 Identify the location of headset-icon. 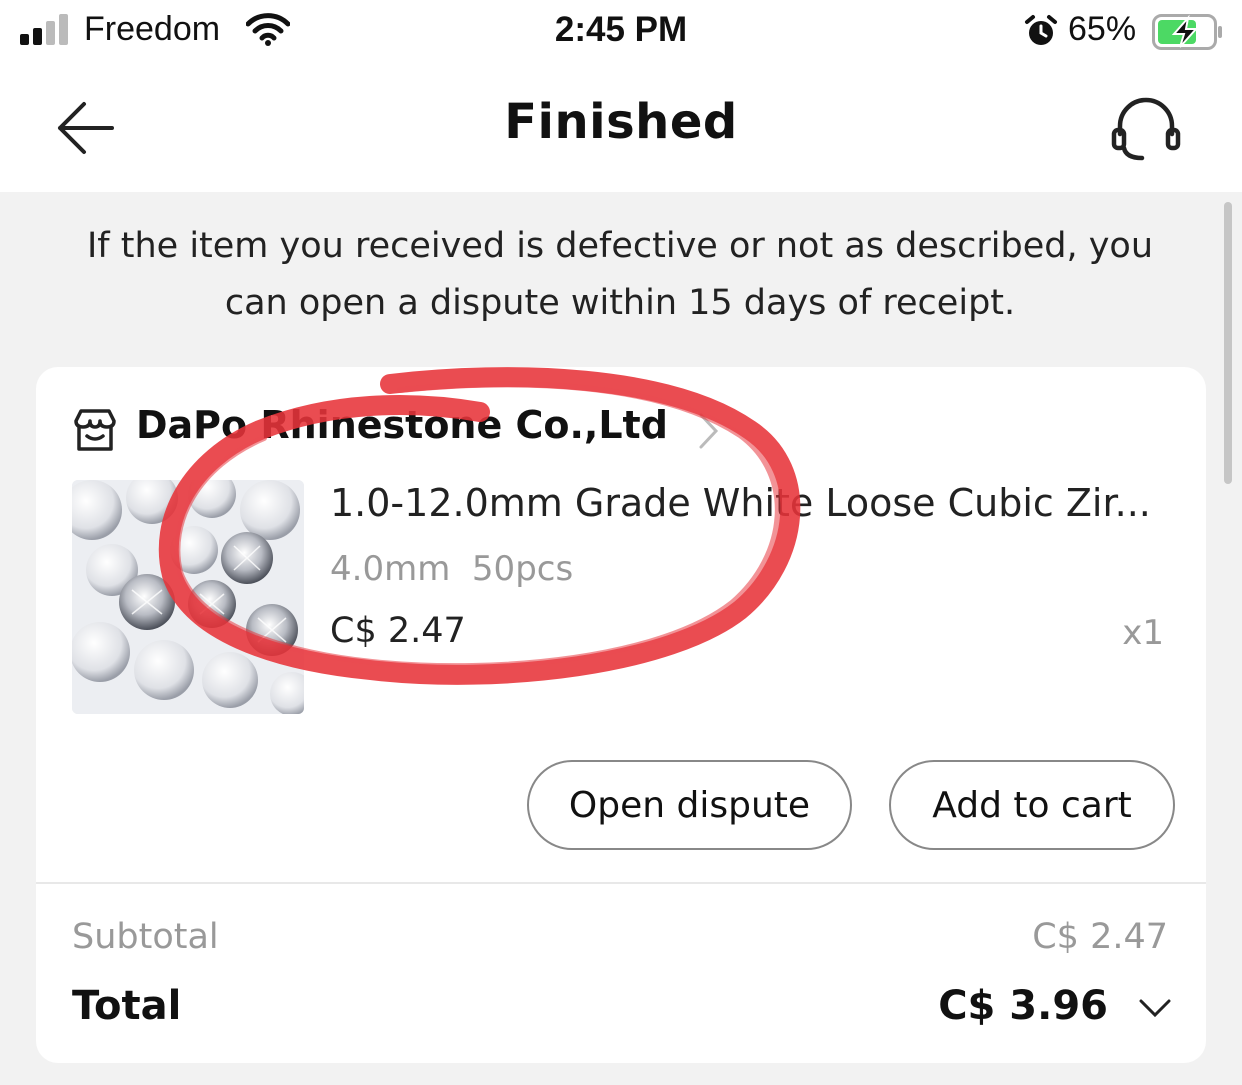
(1146, 129).